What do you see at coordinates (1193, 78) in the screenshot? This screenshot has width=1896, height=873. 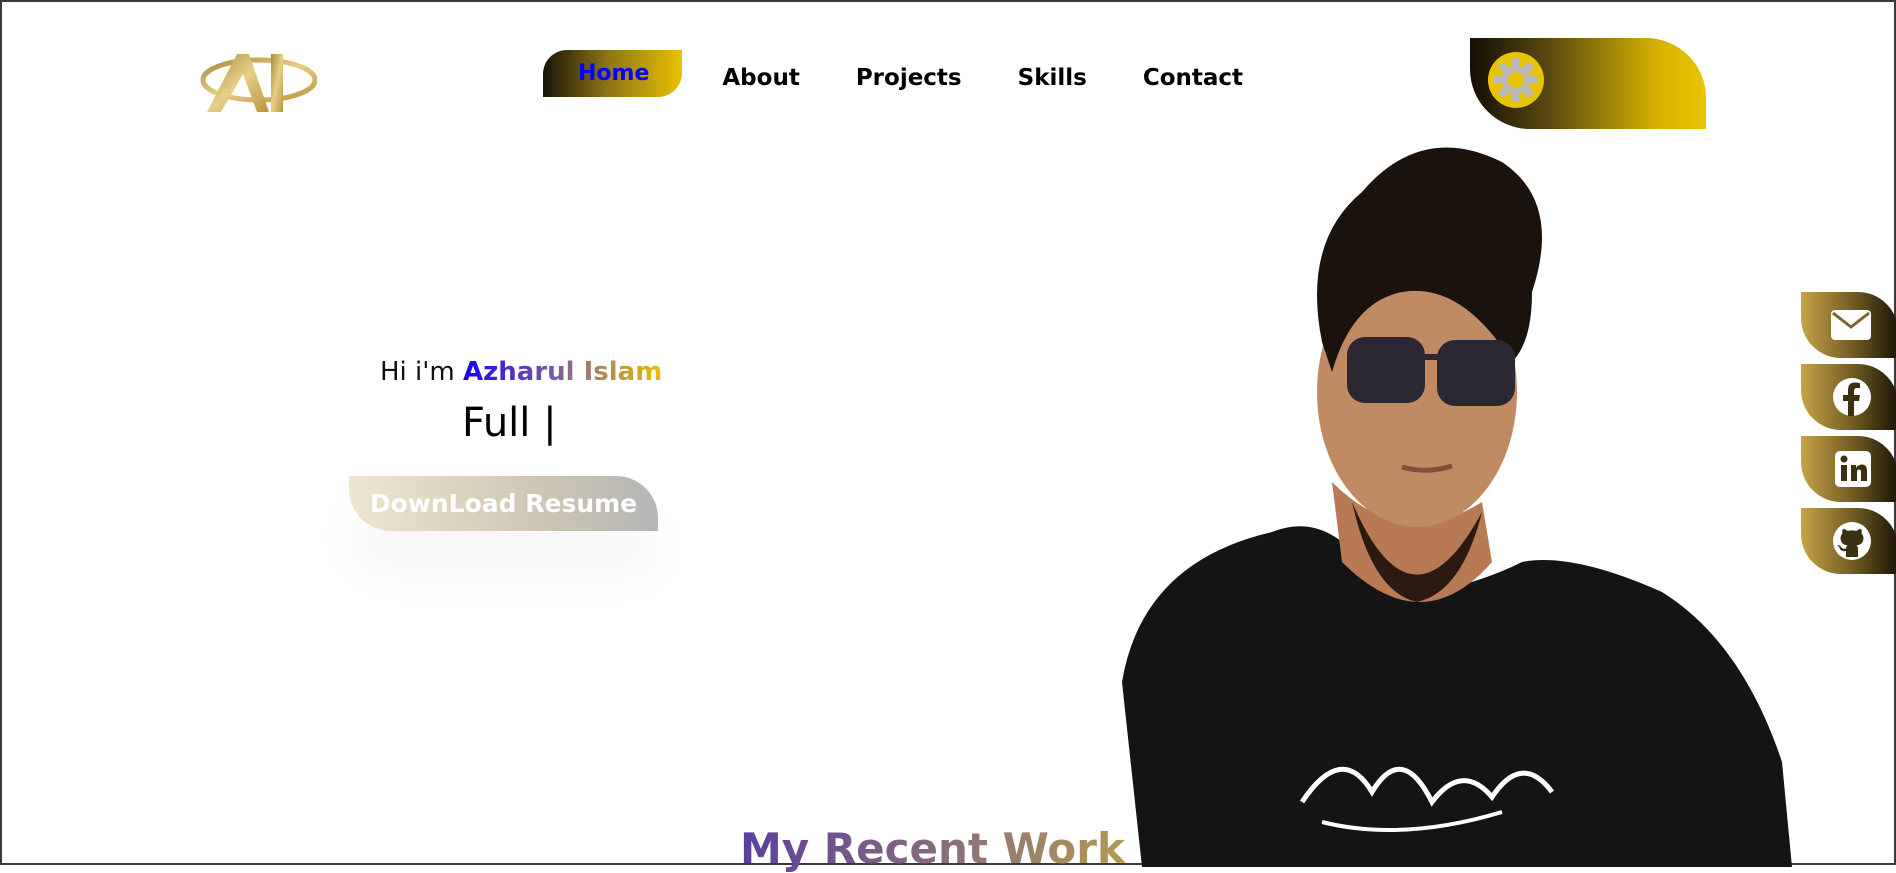 I see `nav-contact: Contact` at bounding box center [1193, 78].